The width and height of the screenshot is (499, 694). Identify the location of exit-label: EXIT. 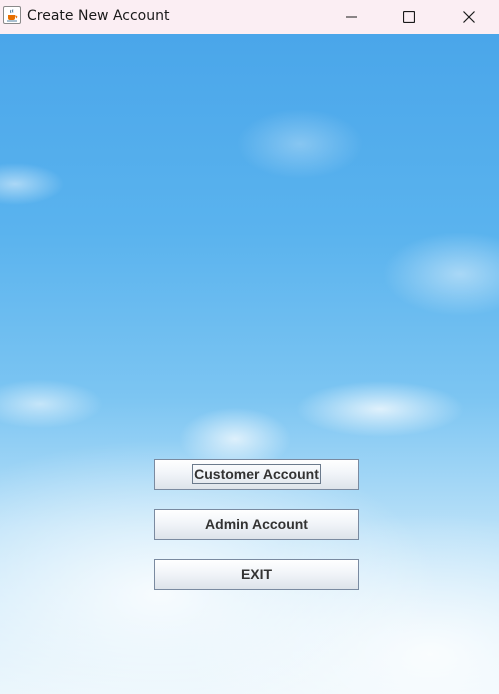
(256, 574).